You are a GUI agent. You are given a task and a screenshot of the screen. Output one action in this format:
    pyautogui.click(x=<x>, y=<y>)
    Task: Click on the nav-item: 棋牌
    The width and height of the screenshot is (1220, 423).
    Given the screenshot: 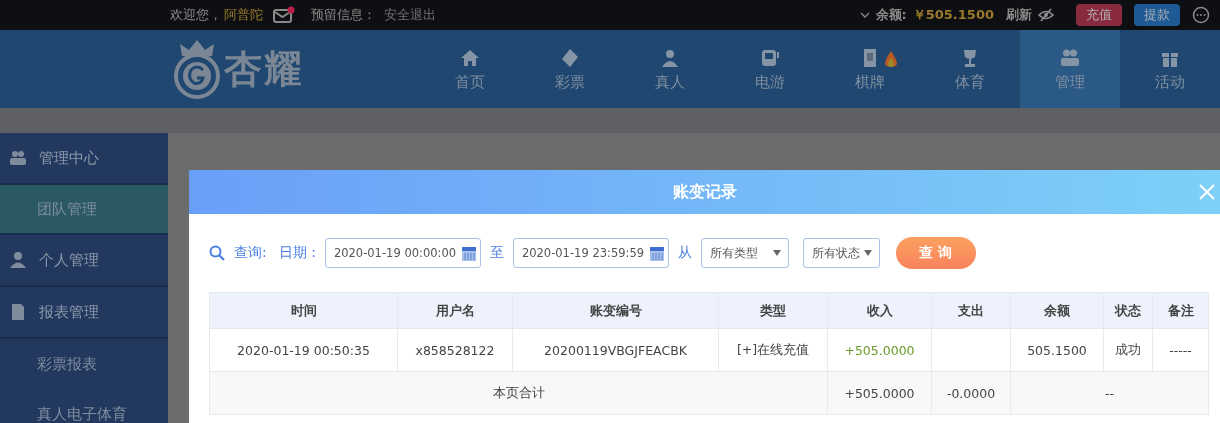 What is the action you would take?
    pyautogui.click(x=870, y=69)
    